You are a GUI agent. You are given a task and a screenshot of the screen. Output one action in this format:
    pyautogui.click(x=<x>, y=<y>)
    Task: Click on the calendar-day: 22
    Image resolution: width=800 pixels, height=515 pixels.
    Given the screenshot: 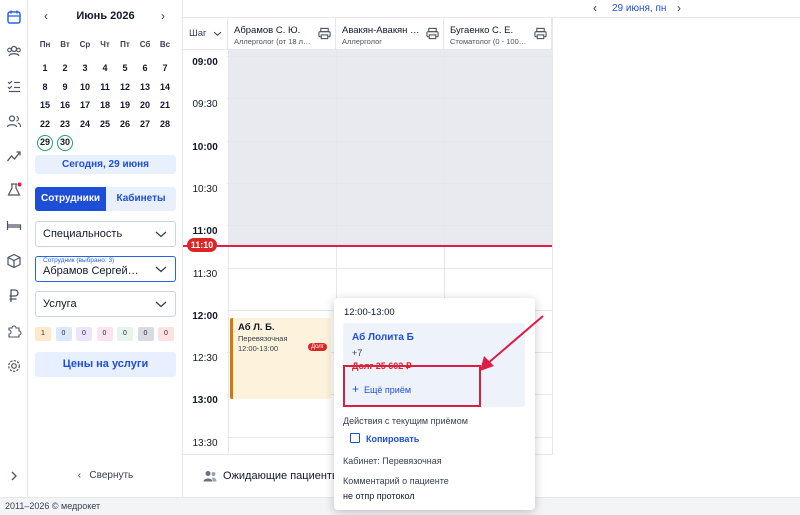 What is the action you would take?
    pyautogui.click(x=45, y=124)
    